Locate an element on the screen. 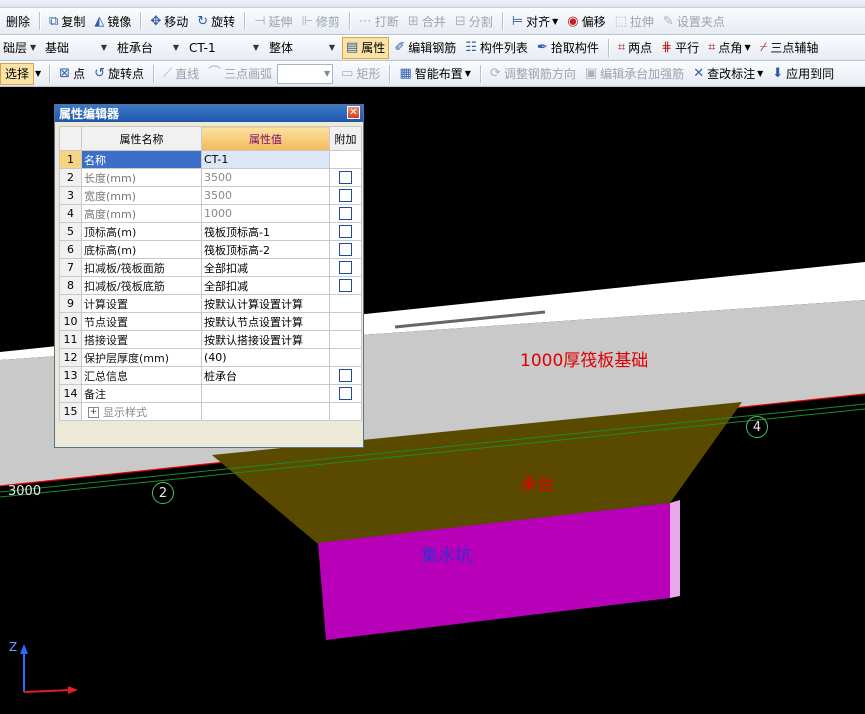 The height and width of the screenshot is (714, 865). edit-reinforcement-button: ▣ 编辑承台加强筋 is located at coordinates (634, 74).